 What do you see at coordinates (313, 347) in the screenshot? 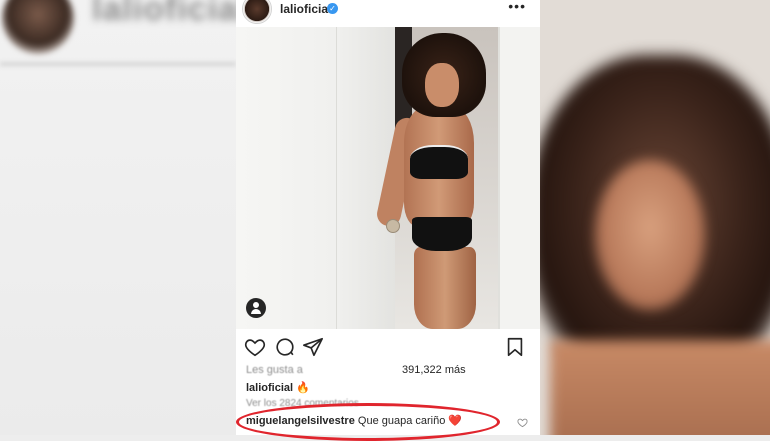
I see `paper-plane-icon` at bounding box center [313, 347].